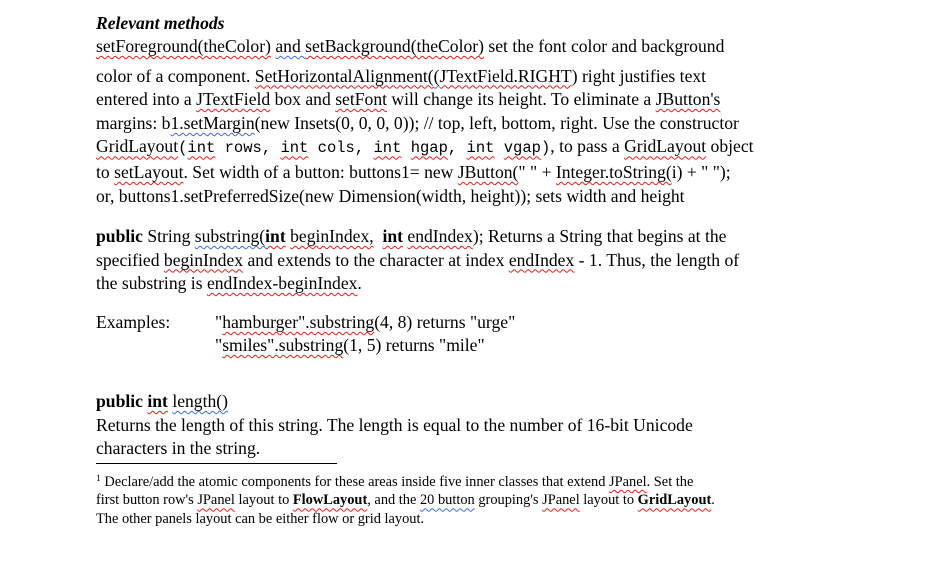  I want to click on text: the substring is, so click(151, 283).